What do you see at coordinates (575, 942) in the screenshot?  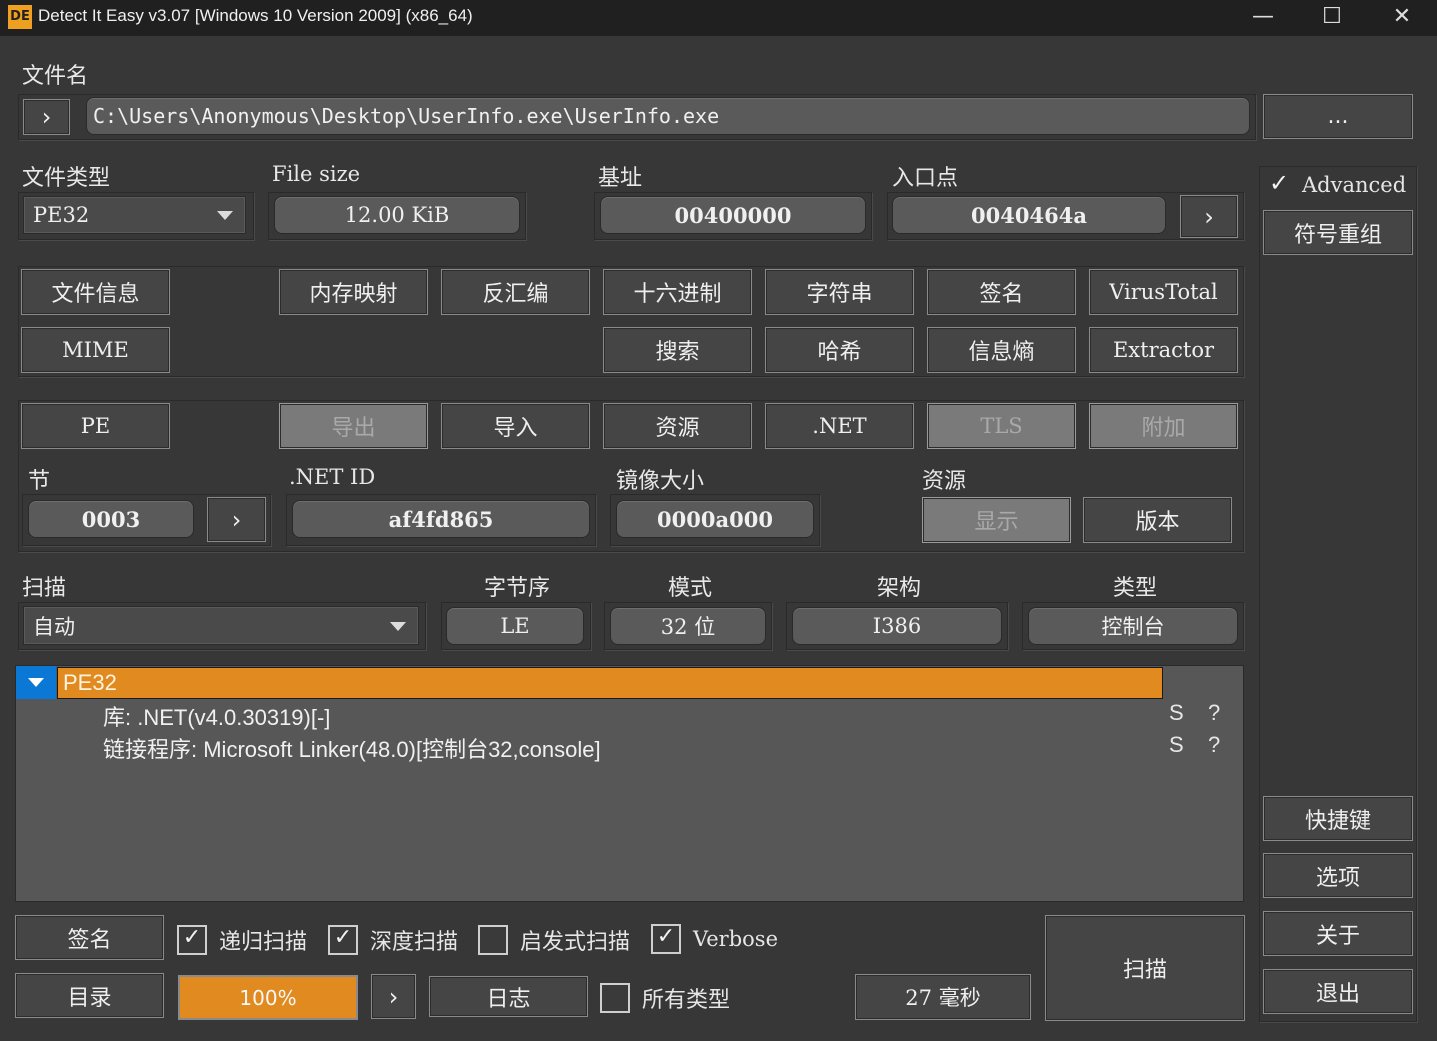 I see `heuristic-label: 启发式扫描` at bounding box center [575, 942].